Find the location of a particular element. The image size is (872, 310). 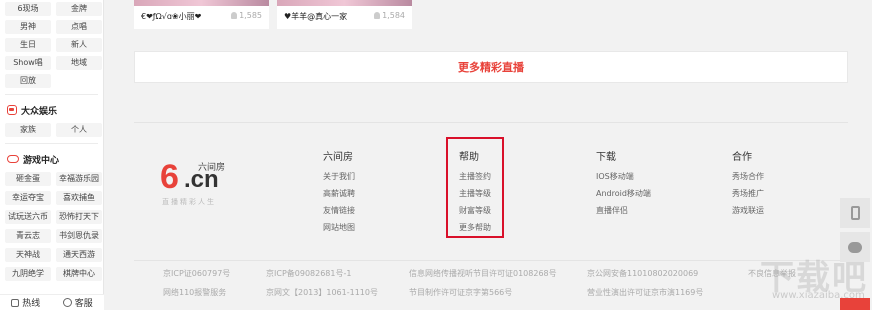

legal-performance-license: 营业性演出许可证京市演1169号 is located at coordinates (645, 292).